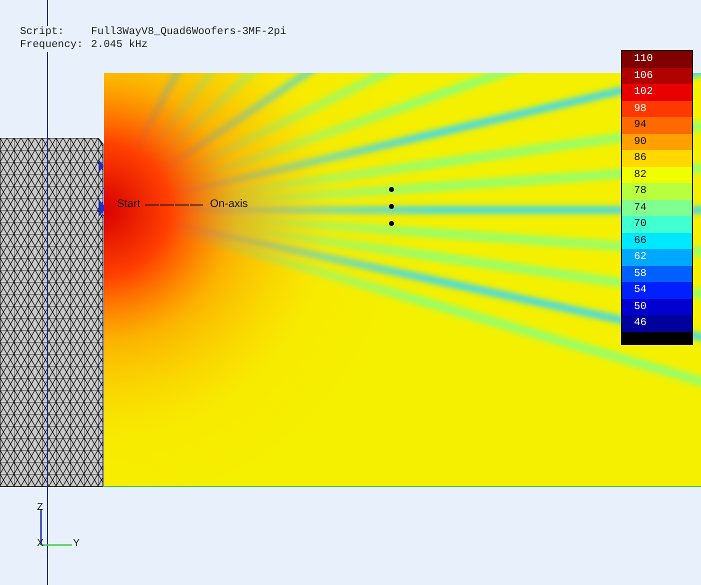 Image resolution: width=701 pixels, height=585 pixels. I want to click on legend-value: 46, so click(657, 323).